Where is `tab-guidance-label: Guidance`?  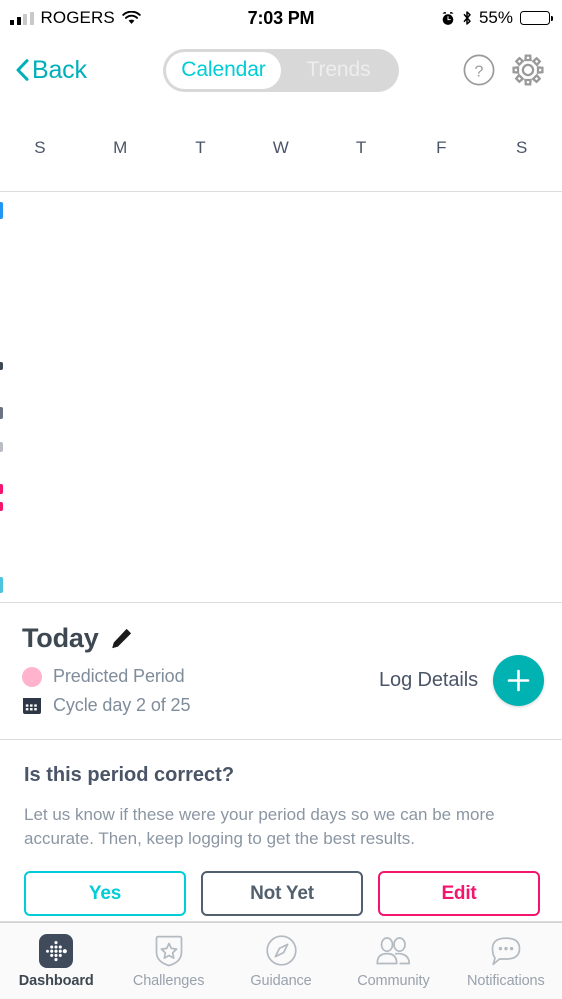 tab-guidance-label: Guidance is located at coordinates (281, 980).